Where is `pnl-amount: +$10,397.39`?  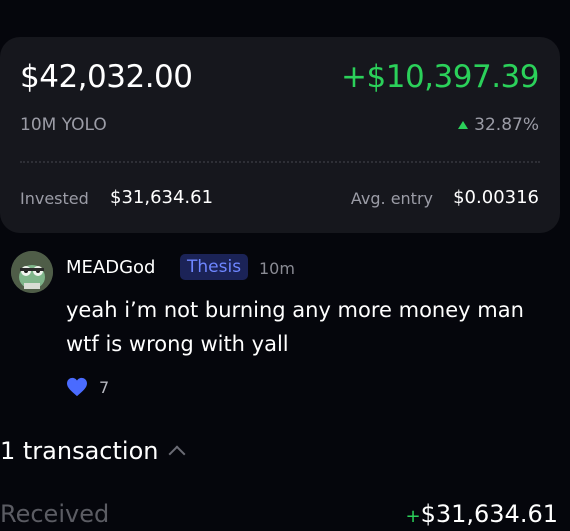
pnl-amount: +$10,397.39 is located at coordinates (440, 77).